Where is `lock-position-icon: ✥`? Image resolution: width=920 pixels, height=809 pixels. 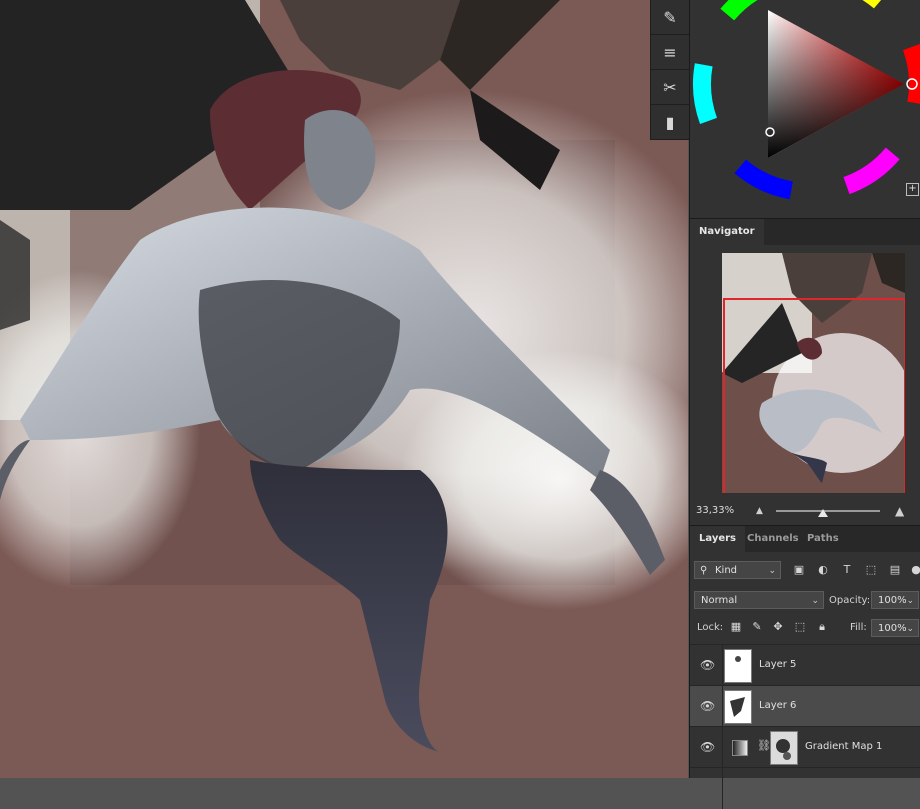 lock-position-icon: ✥ is located at coordinates (778, 627).